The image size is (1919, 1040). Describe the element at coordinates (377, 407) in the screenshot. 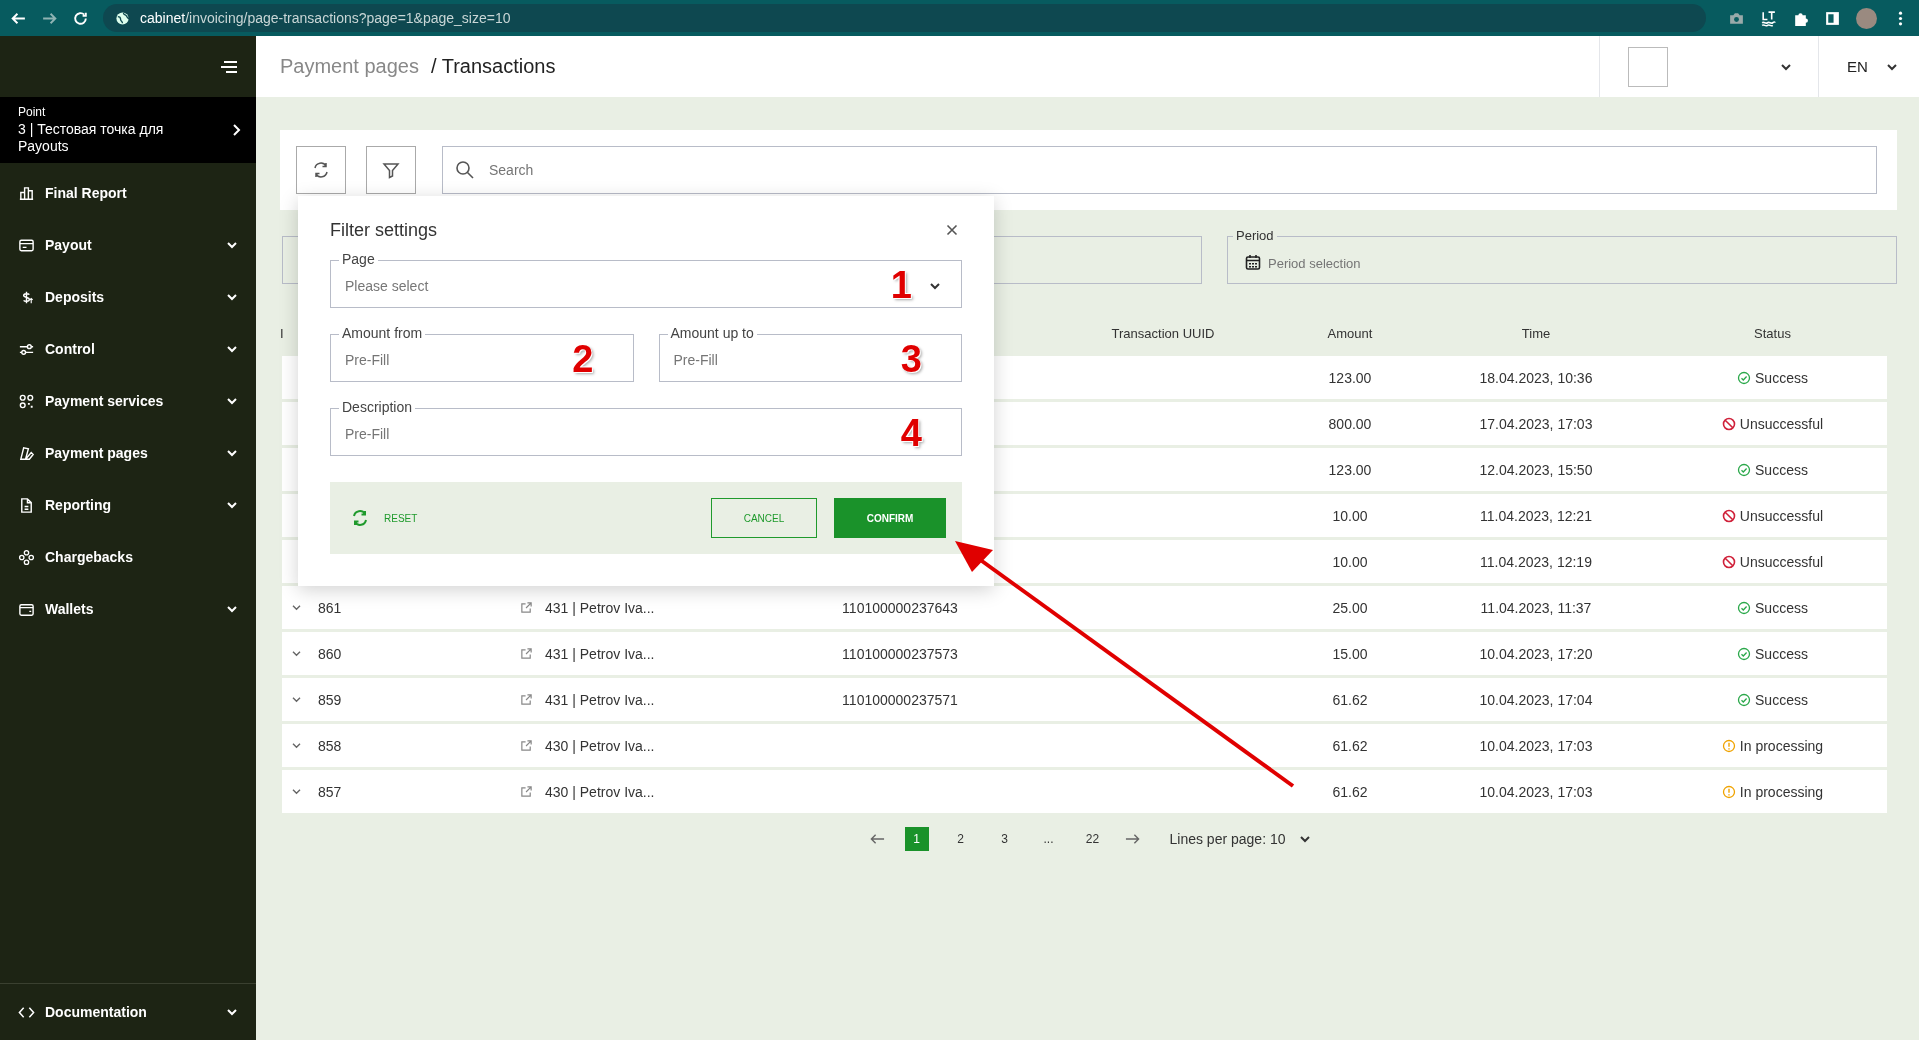

I see `field-label: Description` at that location.